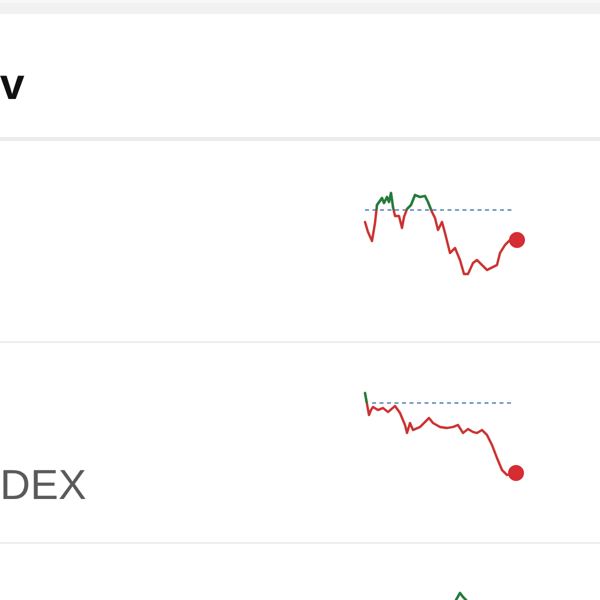 This screenshot has width=600, height=600. What do you see at coordinates (12, 85) in the screenshot?
I see `header-title: v` at bounding box center [12, 85].